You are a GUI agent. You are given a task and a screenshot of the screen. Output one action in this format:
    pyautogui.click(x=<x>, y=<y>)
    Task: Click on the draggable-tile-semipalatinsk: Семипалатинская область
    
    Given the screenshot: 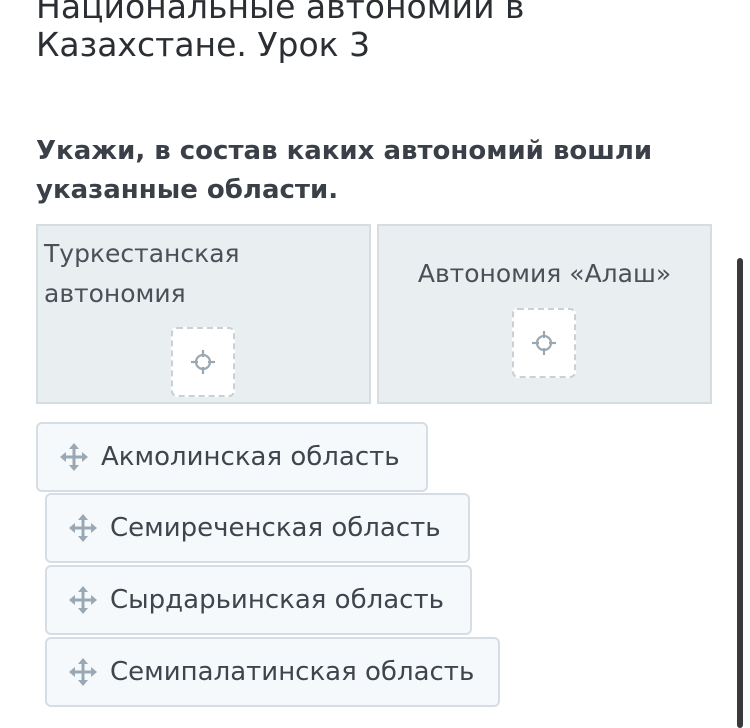 What is the action you would take?
    pyautogui.click(x=272, y=672)
    